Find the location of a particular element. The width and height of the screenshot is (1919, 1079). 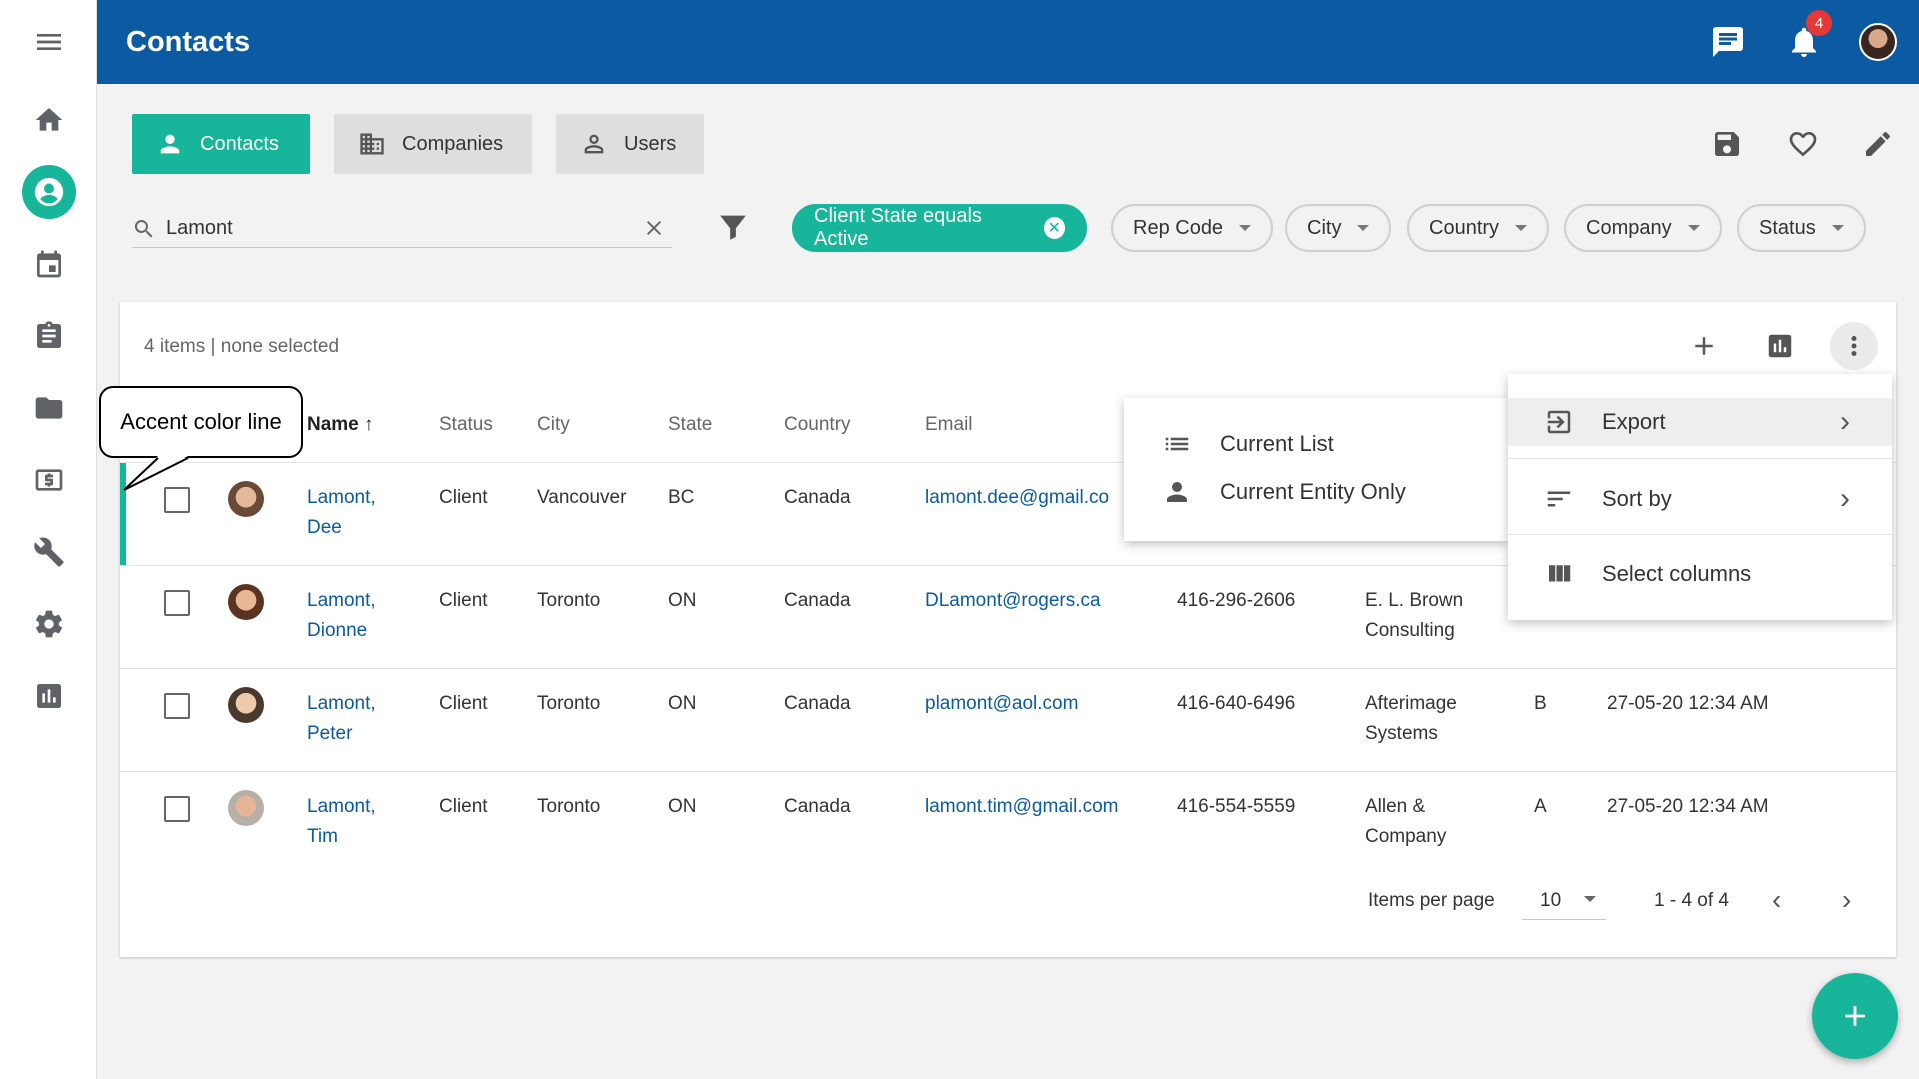

active-filter-label: Client State equals Active is located at coordinates (898, 227).